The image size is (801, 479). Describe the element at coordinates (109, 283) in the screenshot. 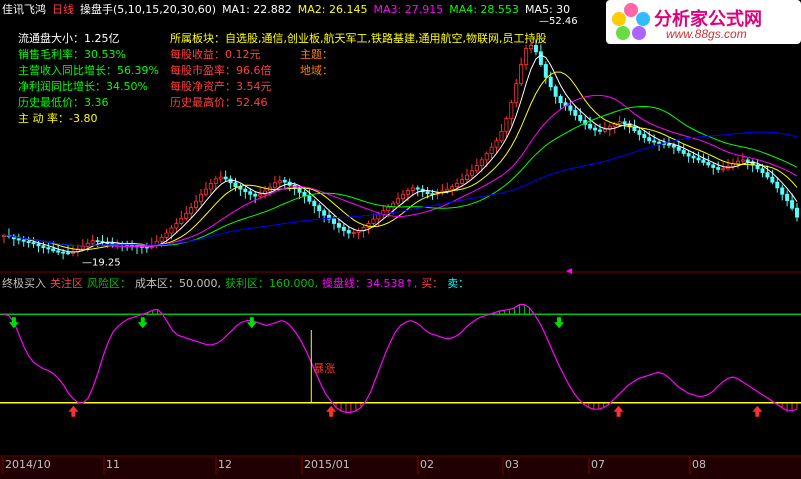

I see `indicator-header-item: 风险区：` at that location.